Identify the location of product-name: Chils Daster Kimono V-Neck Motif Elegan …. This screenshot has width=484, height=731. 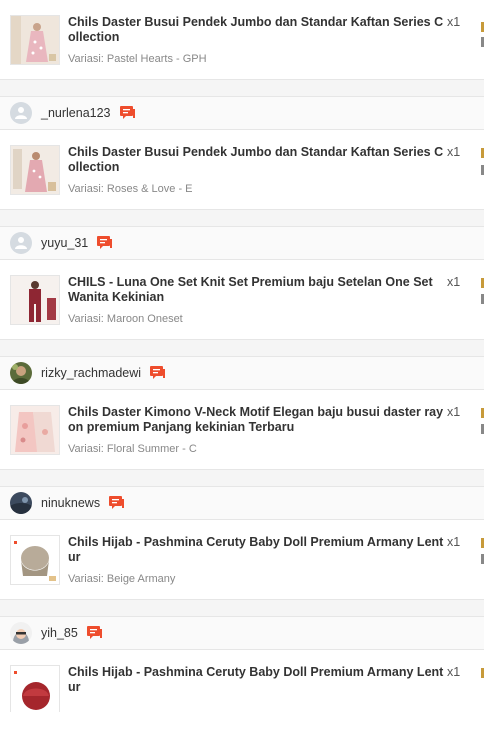
(256, 420).